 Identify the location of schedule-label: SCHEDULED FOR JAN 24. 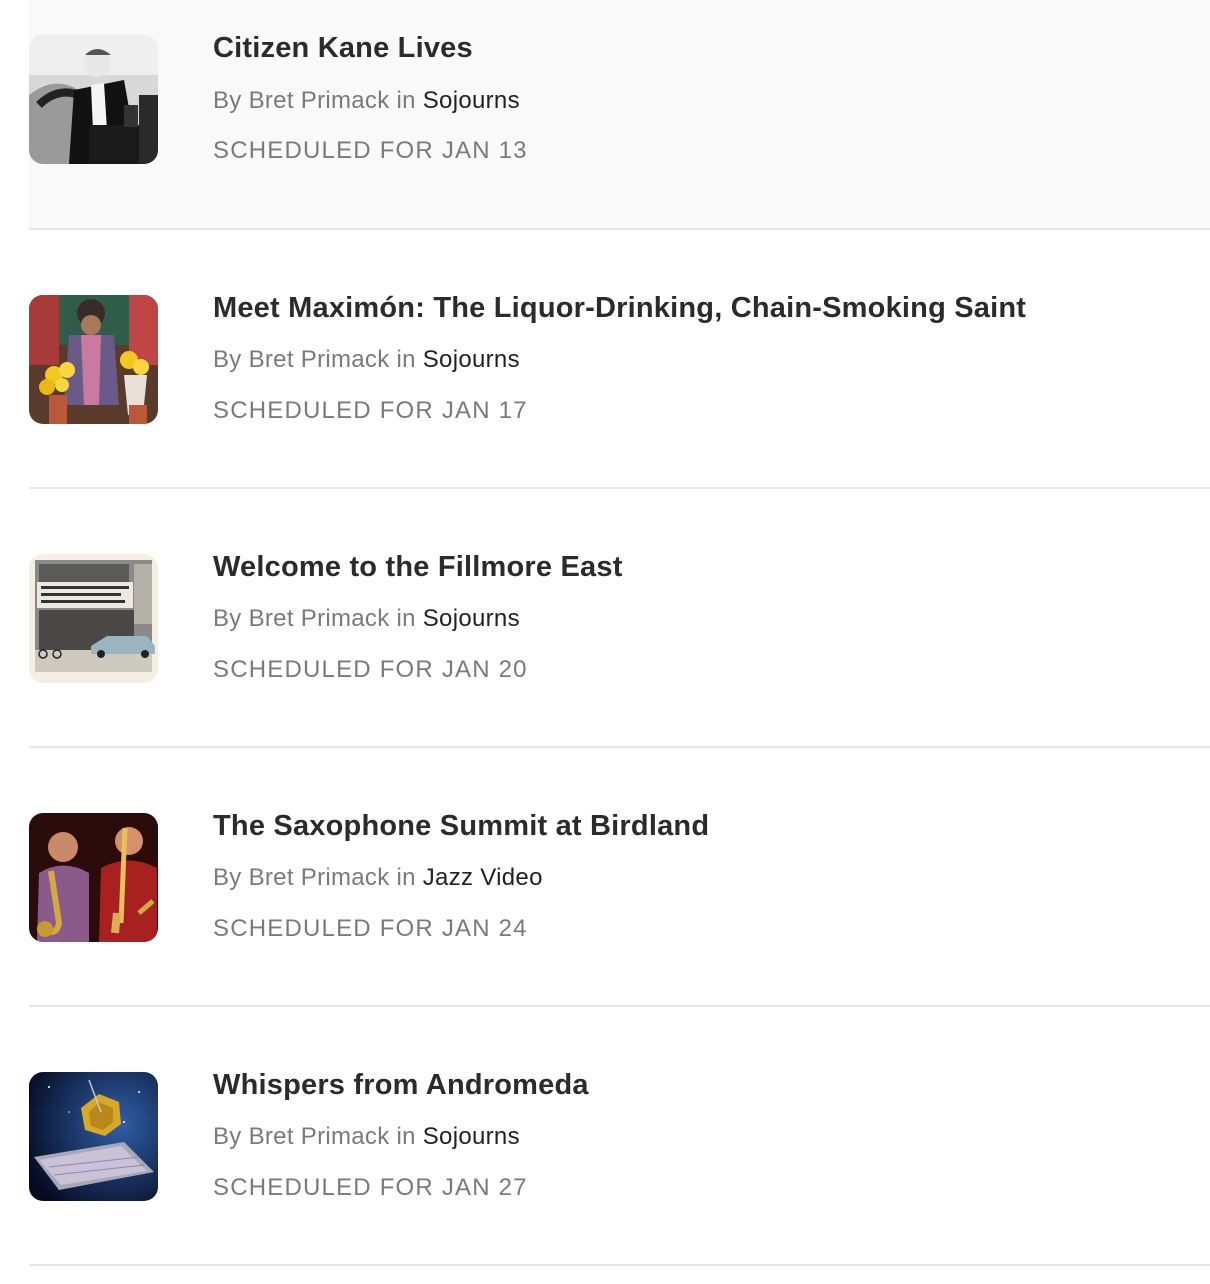
(370, 928).